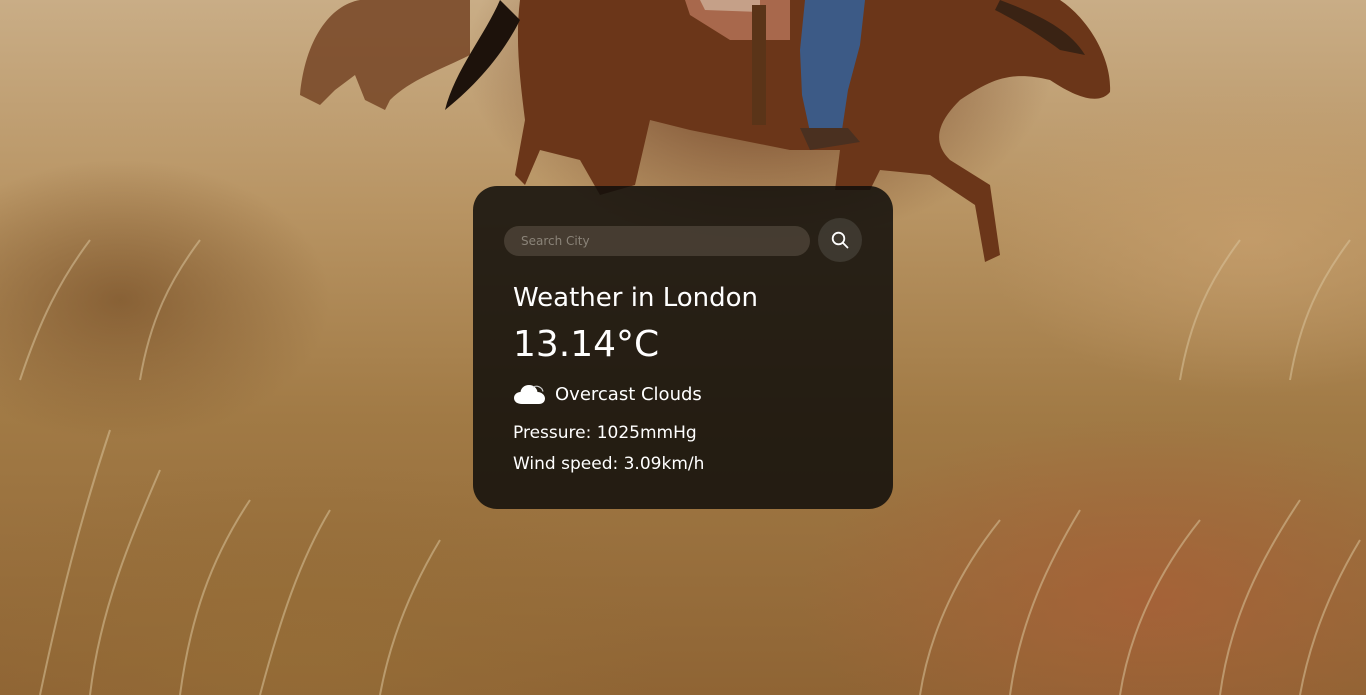 The image size is (1366, 695). I want to click on search-bar, so click(683, 240).